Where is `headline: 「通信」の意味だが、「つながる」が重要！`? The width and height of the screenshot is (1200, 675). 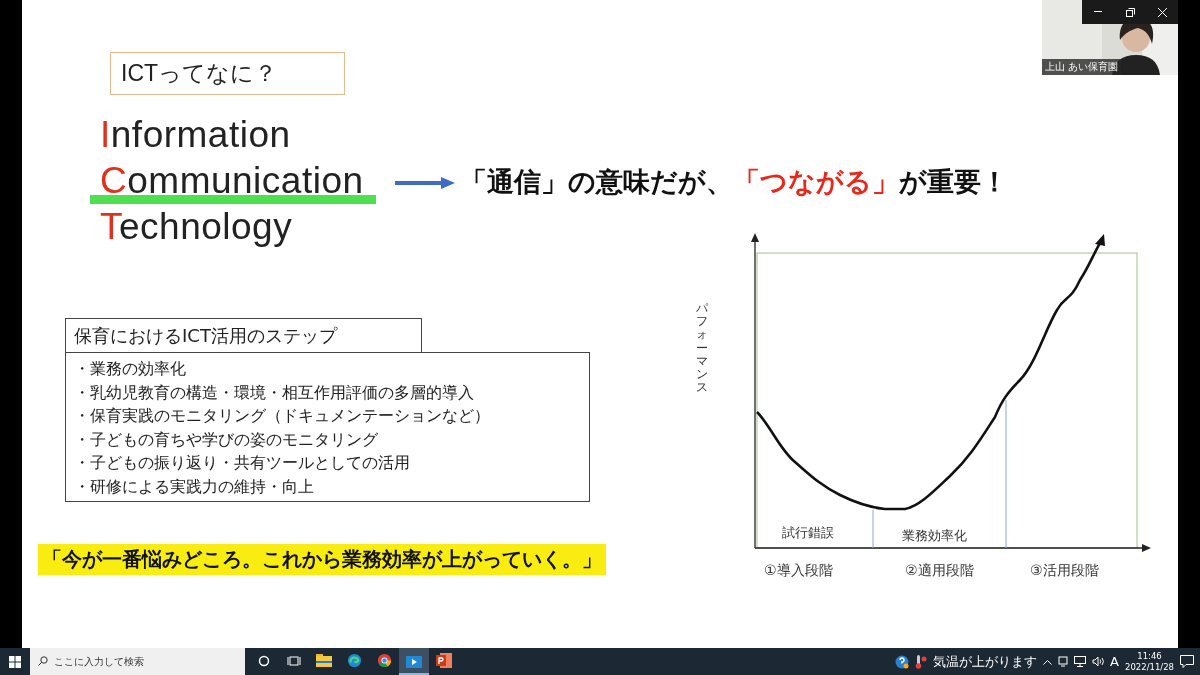 headline: 「通信」の意味だが、「つながる」が重要！ is located at coordinates (734, 182).